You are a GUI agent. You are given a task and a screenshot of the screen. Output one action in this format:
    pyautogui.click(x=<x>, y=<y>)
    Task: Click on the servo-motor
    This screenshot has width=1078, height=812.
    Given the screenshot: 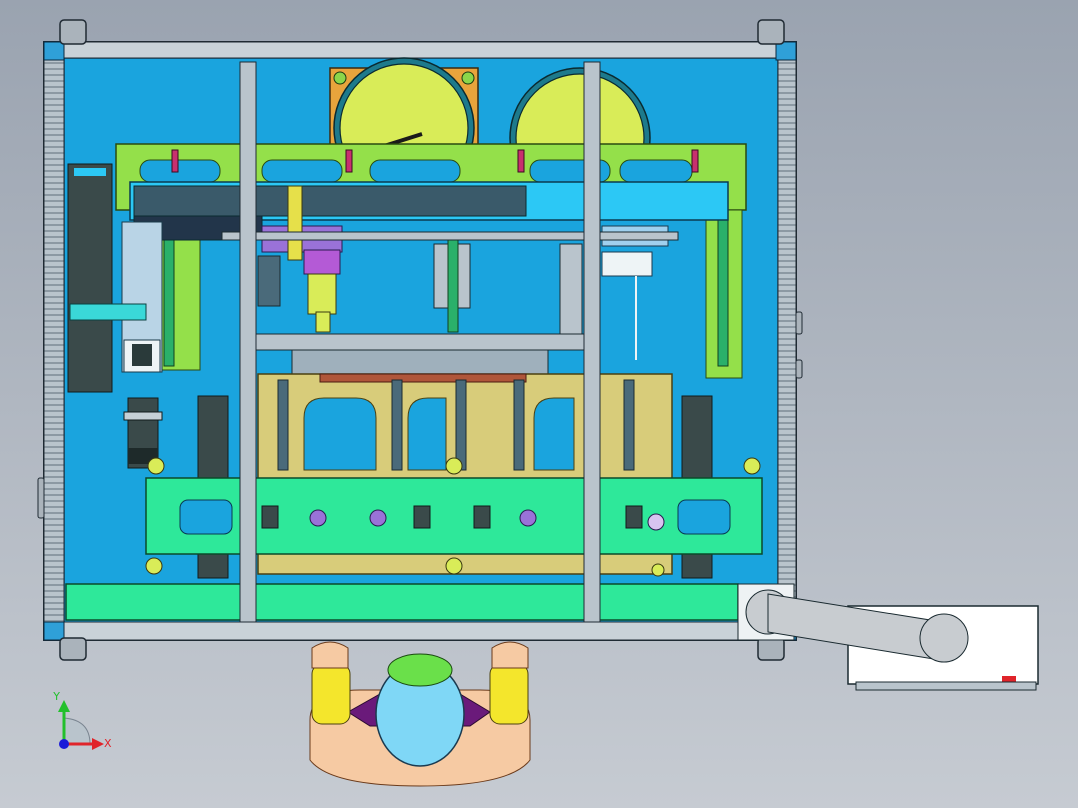 What is the action you would take?
    pyautogui.click(x=143, y=433)
    